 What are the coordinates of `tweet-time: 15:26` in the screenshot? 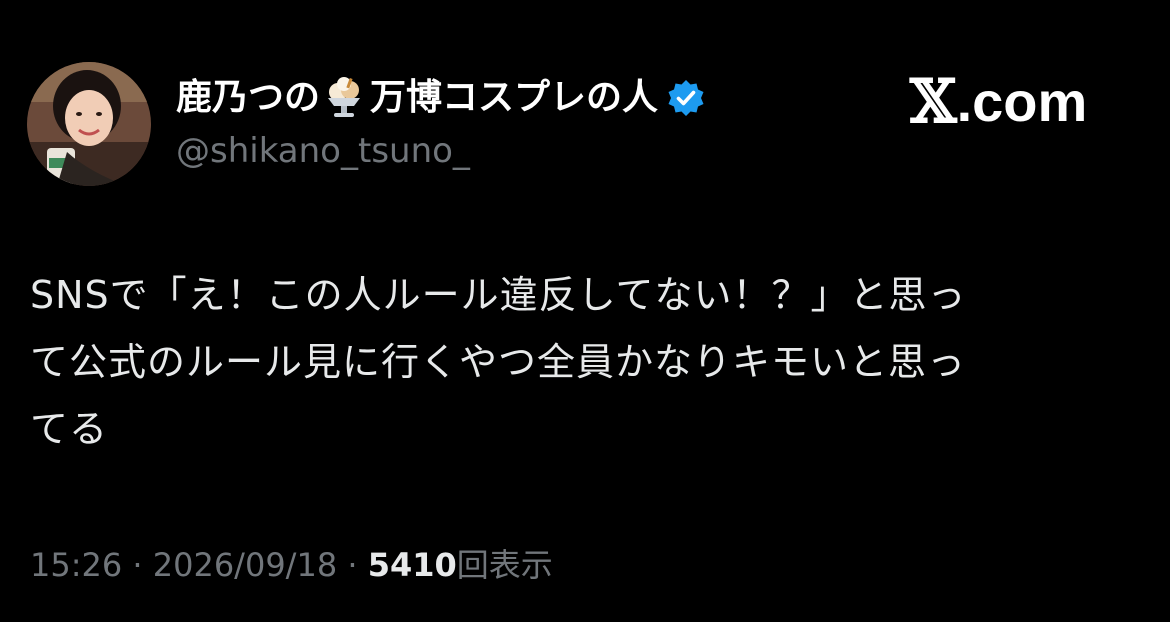 It's located at (76, 565).